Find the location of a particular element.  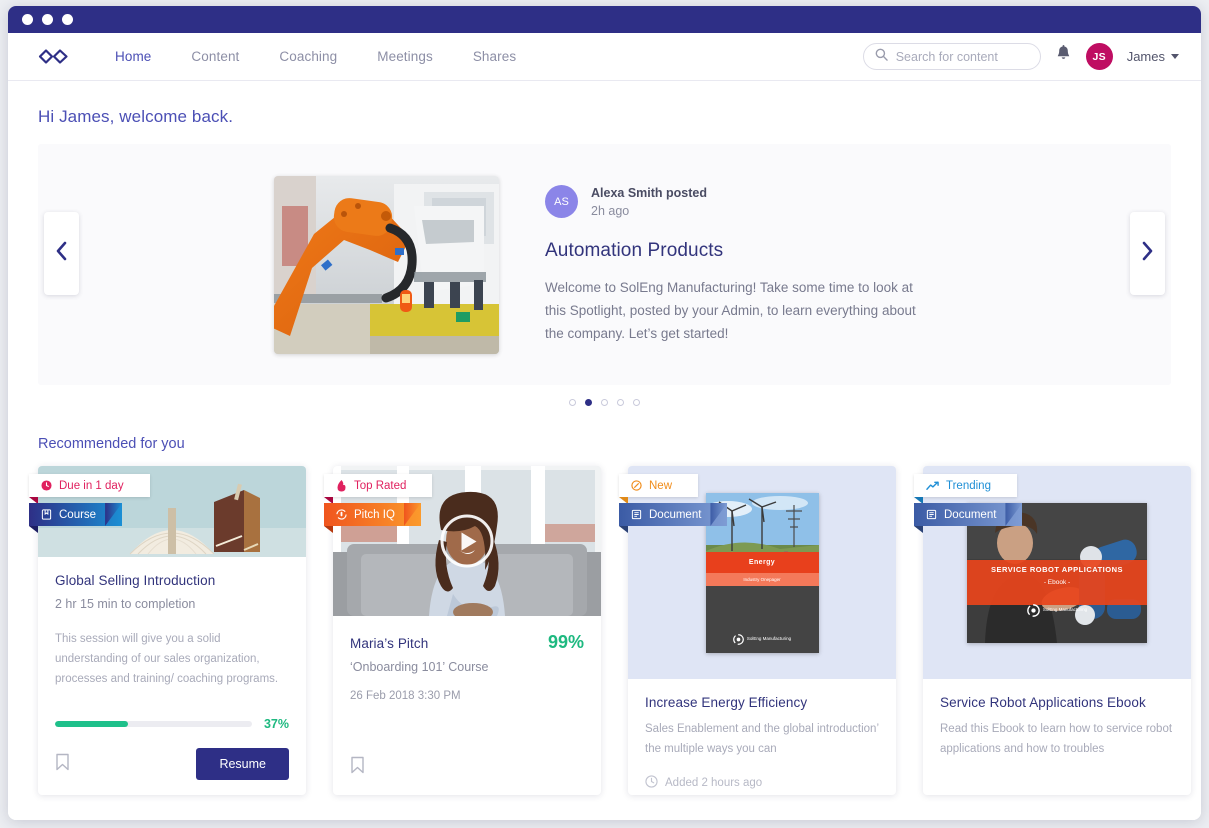

progress: 37% is located at coordinates (172, 724).